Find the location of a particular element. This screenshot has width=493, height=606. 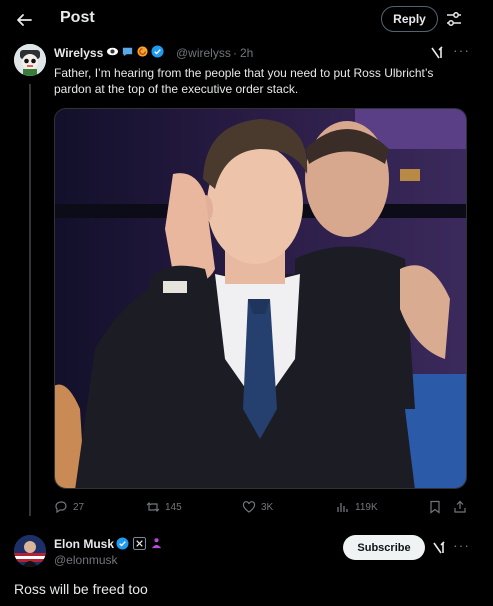

speech-bubble-icon is located at coordinates (127, 52).